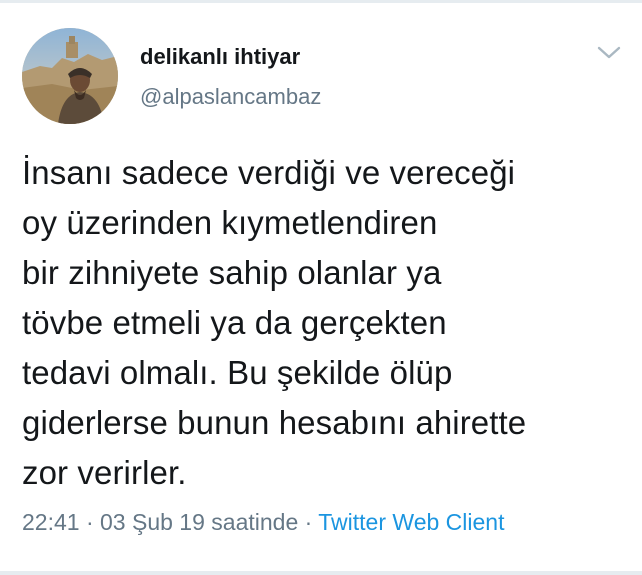  I want to click on tweet-text-line: giderlerse bunun hesabını ahirette, so click(274, 422).